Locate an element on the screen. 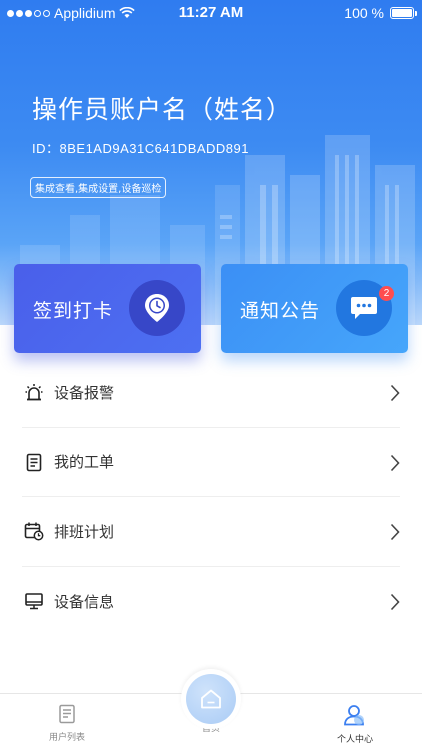 The image size is (422, 750). checkin-label: 签到打卡 is located at coordinates (73, 311).